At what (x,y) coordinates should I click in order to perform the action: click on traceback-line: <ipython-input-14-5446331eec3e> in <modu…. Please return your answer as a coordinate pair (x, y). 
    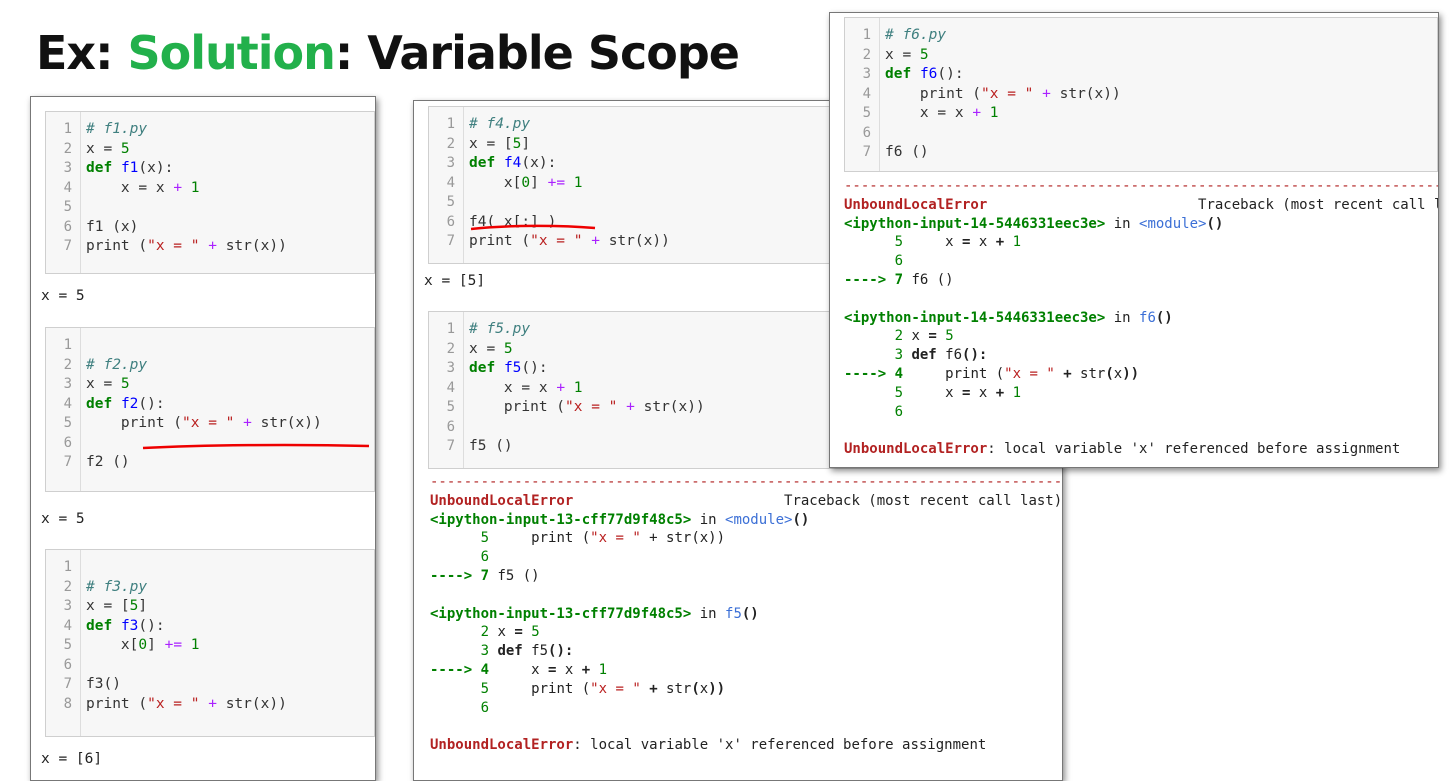
    Looking at the image, I should click on (1034, 223).